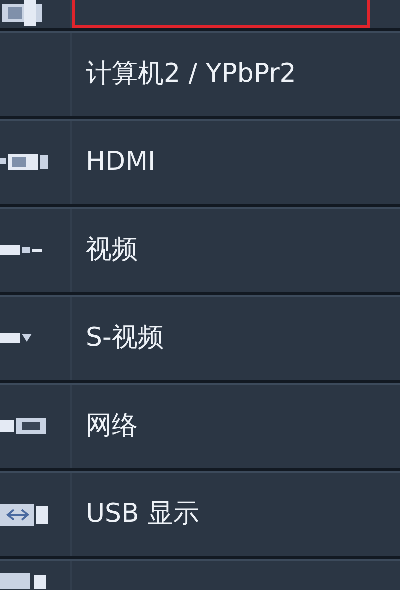 This screenshot has width=400, height=590. I want to click on menu-item: USB 显示, so click(200, 515).